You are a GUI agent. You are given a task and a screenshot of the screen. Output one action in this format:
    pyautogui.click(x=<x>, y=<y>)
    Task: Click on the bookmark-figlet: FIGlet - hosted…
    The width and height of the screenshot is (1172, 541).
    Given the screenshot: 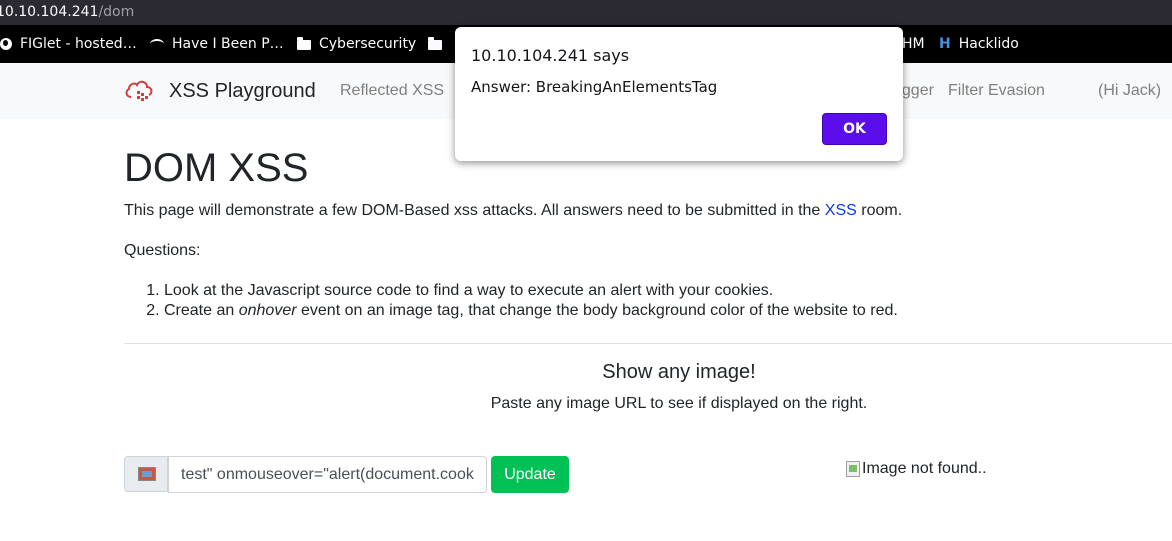 What is the action you would take?
    pyautogui.click(x=68, y=44)
    